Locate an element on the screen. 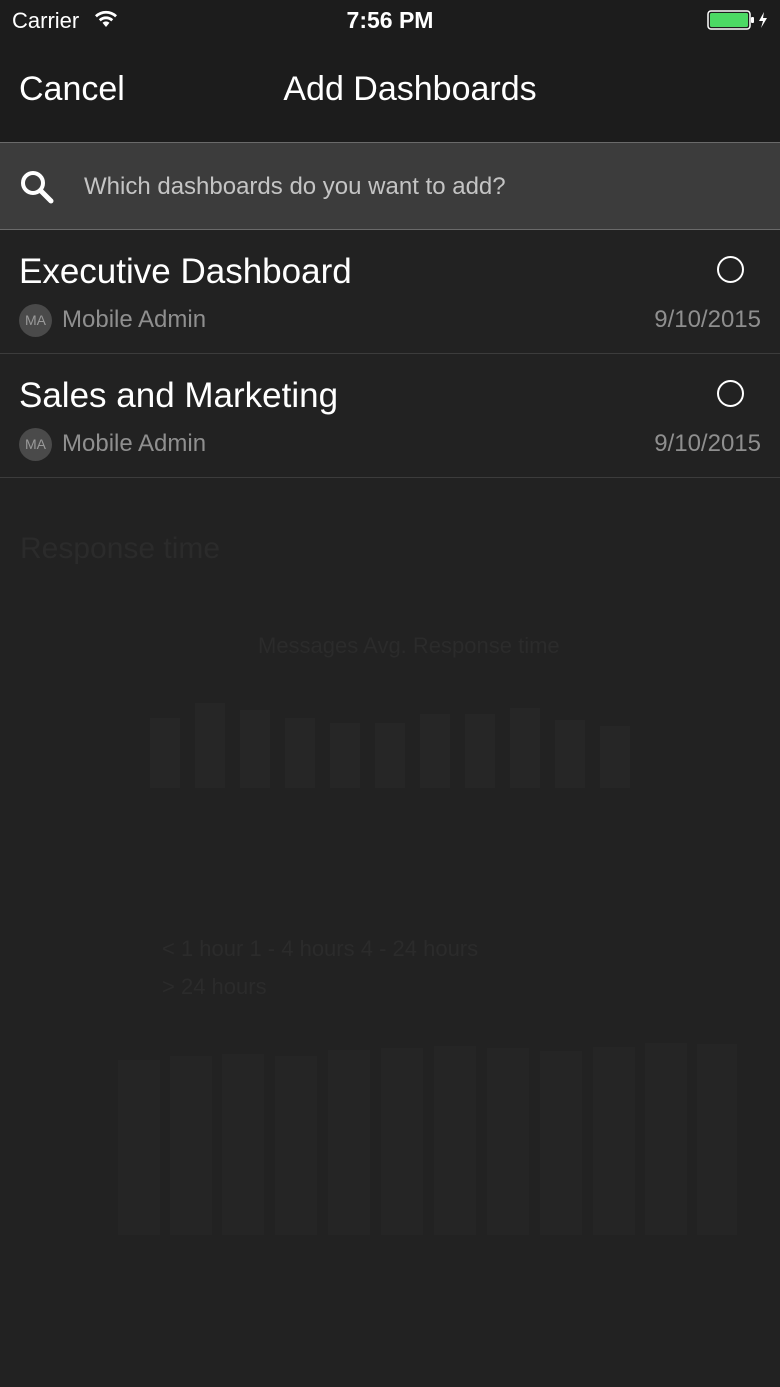  dashboard-title: Sales and Marketing is located at coordinates (179, 395).